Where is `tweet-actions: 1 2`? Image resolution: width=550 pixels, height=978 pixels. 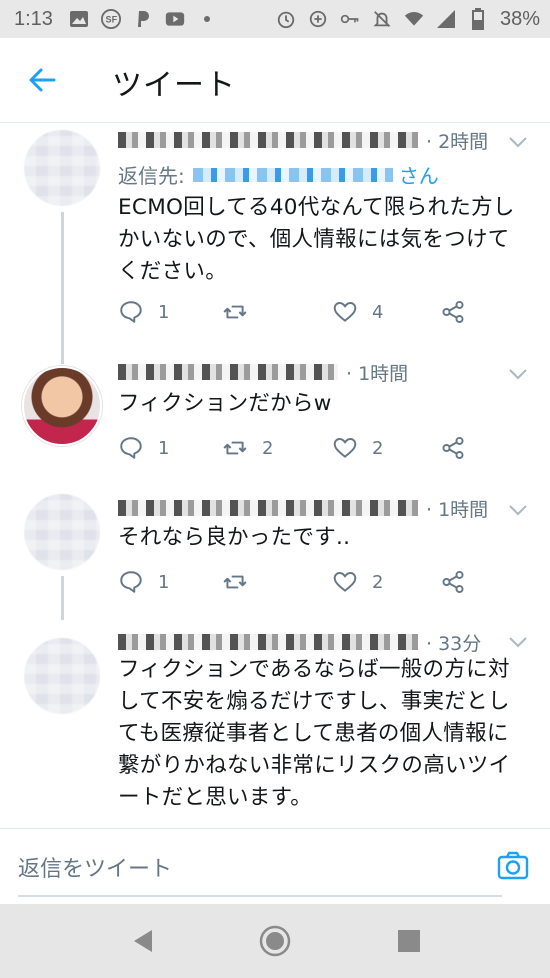 tweet-actions: 1 2 is located at coordinates (324, 582).